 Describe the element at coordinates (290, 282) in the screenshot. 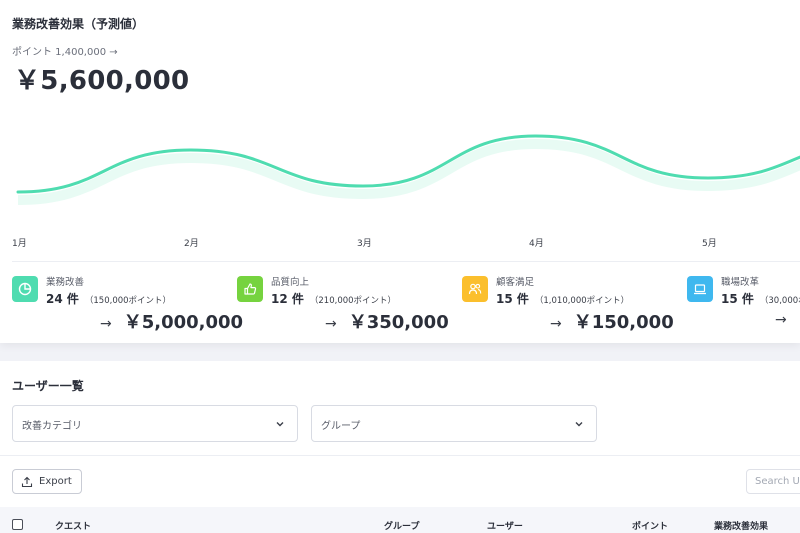

I see `stat-label: 品質向上` at that location.